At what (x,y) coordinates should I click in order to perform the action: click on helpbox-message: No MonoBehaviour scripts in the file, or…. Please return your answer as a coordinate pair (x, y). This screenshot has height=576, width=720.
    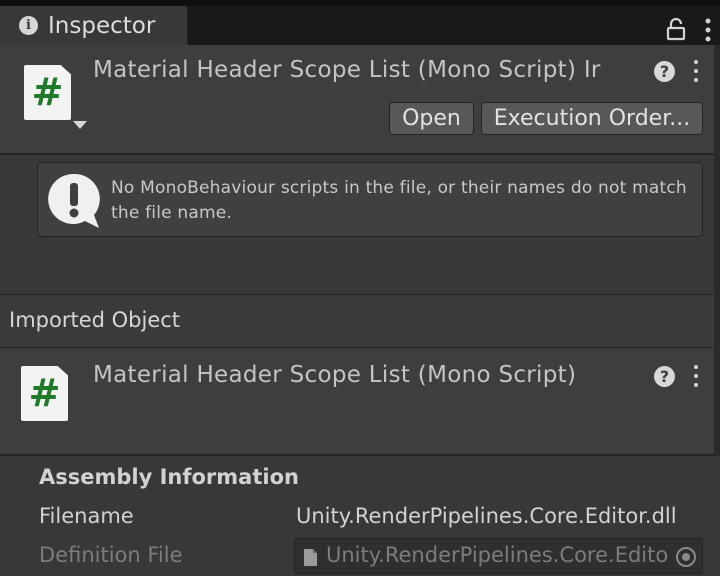
    Looking at the image, I should click on (399, 200).